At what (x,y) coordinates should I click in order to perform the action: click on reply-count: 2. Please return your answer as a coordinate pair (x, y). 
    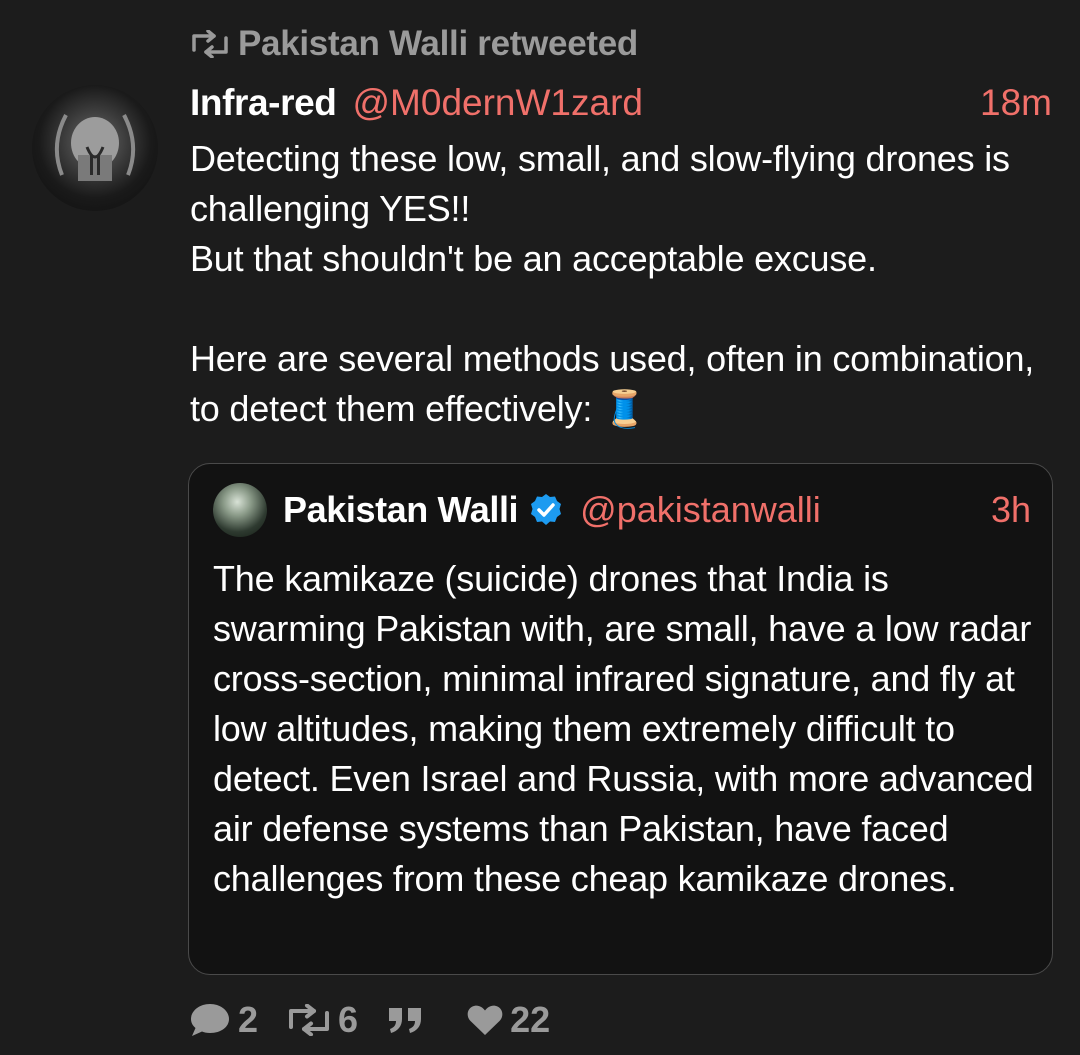
    Looking at the image, I should click on (248, 1019).